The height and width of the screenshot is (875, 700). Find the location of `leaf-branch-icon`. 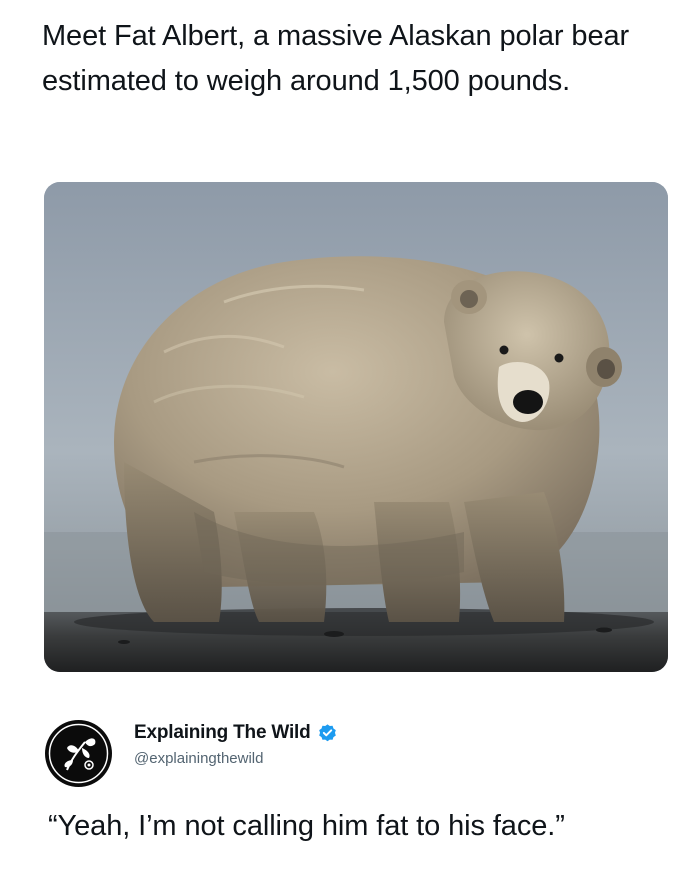

leaf-branch-icon is located at coordinates (78, 753).